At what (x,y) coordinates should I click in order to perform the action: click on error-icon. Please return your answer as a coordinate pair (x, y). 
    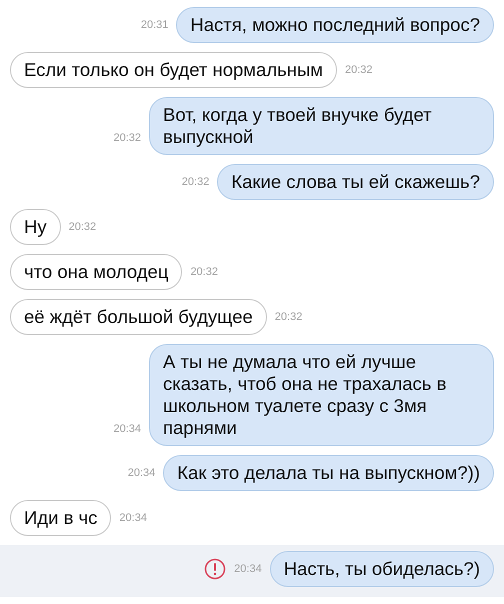
    Looking at the image, I should click on (215, 569).